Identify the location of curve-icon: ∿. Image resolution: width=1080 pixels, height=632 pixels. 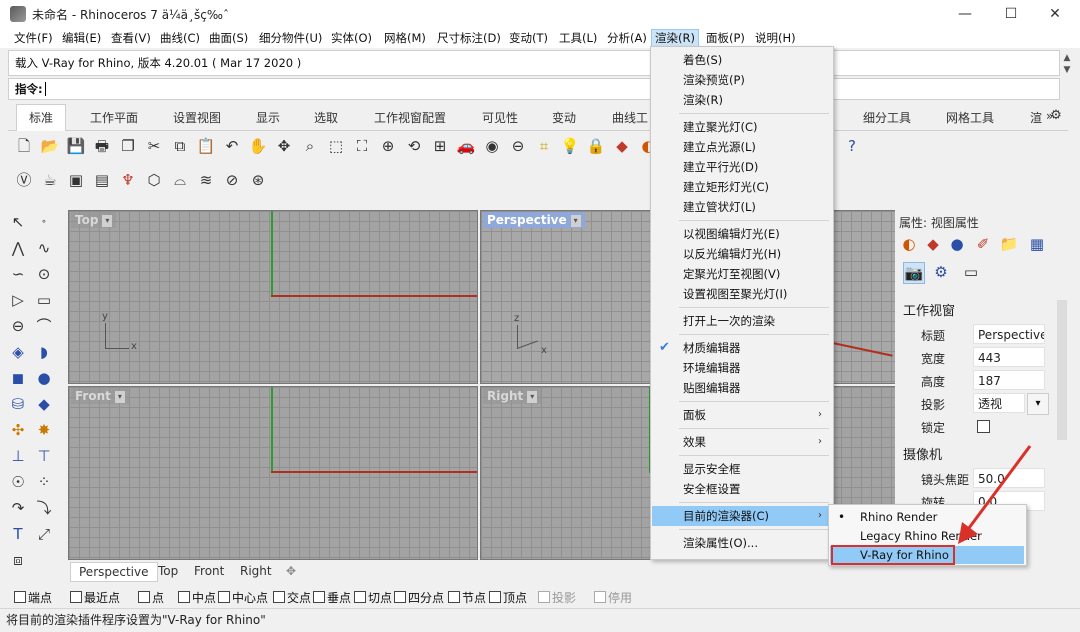
(44, 248).